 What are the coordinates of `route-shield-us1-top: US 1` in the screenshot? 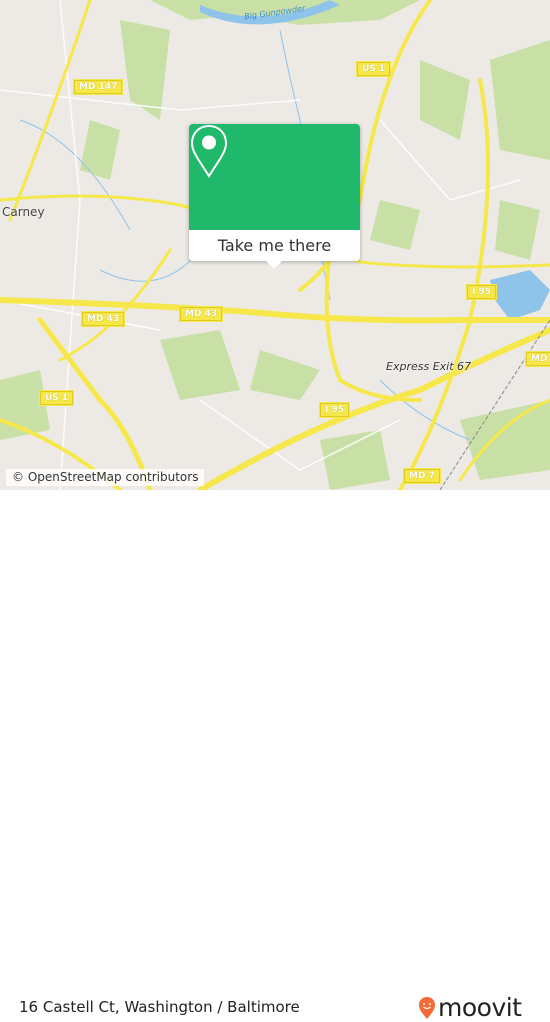 It's located at (373, 69).